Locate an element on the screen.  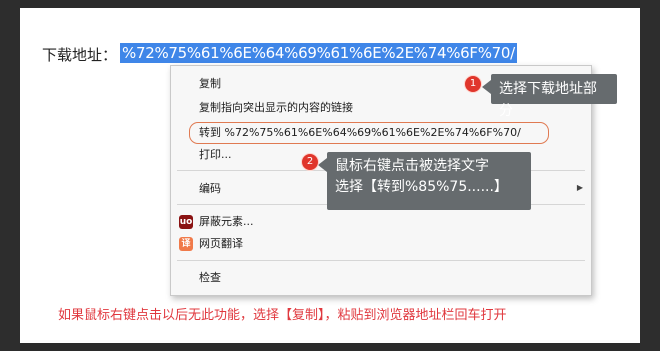
submenu-arrow-icon: ▶ is located at coordinates (579, 187).